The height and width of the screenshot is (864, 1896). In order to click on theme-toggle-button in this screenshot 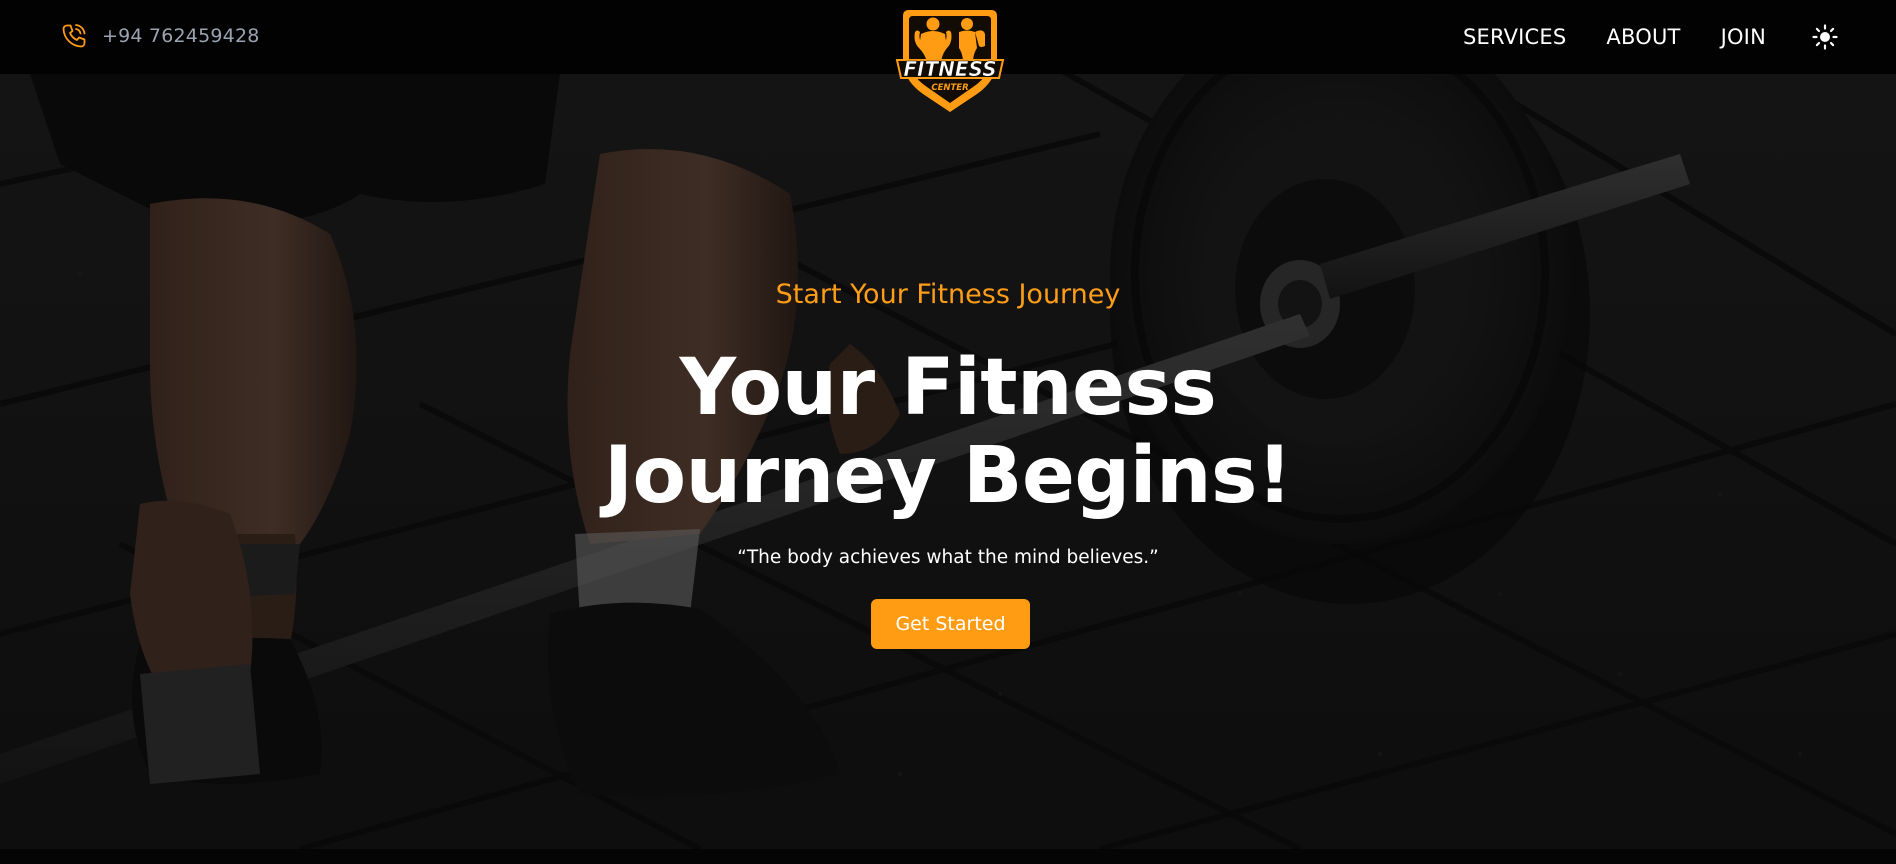, I will do `click(1825, 37)`.